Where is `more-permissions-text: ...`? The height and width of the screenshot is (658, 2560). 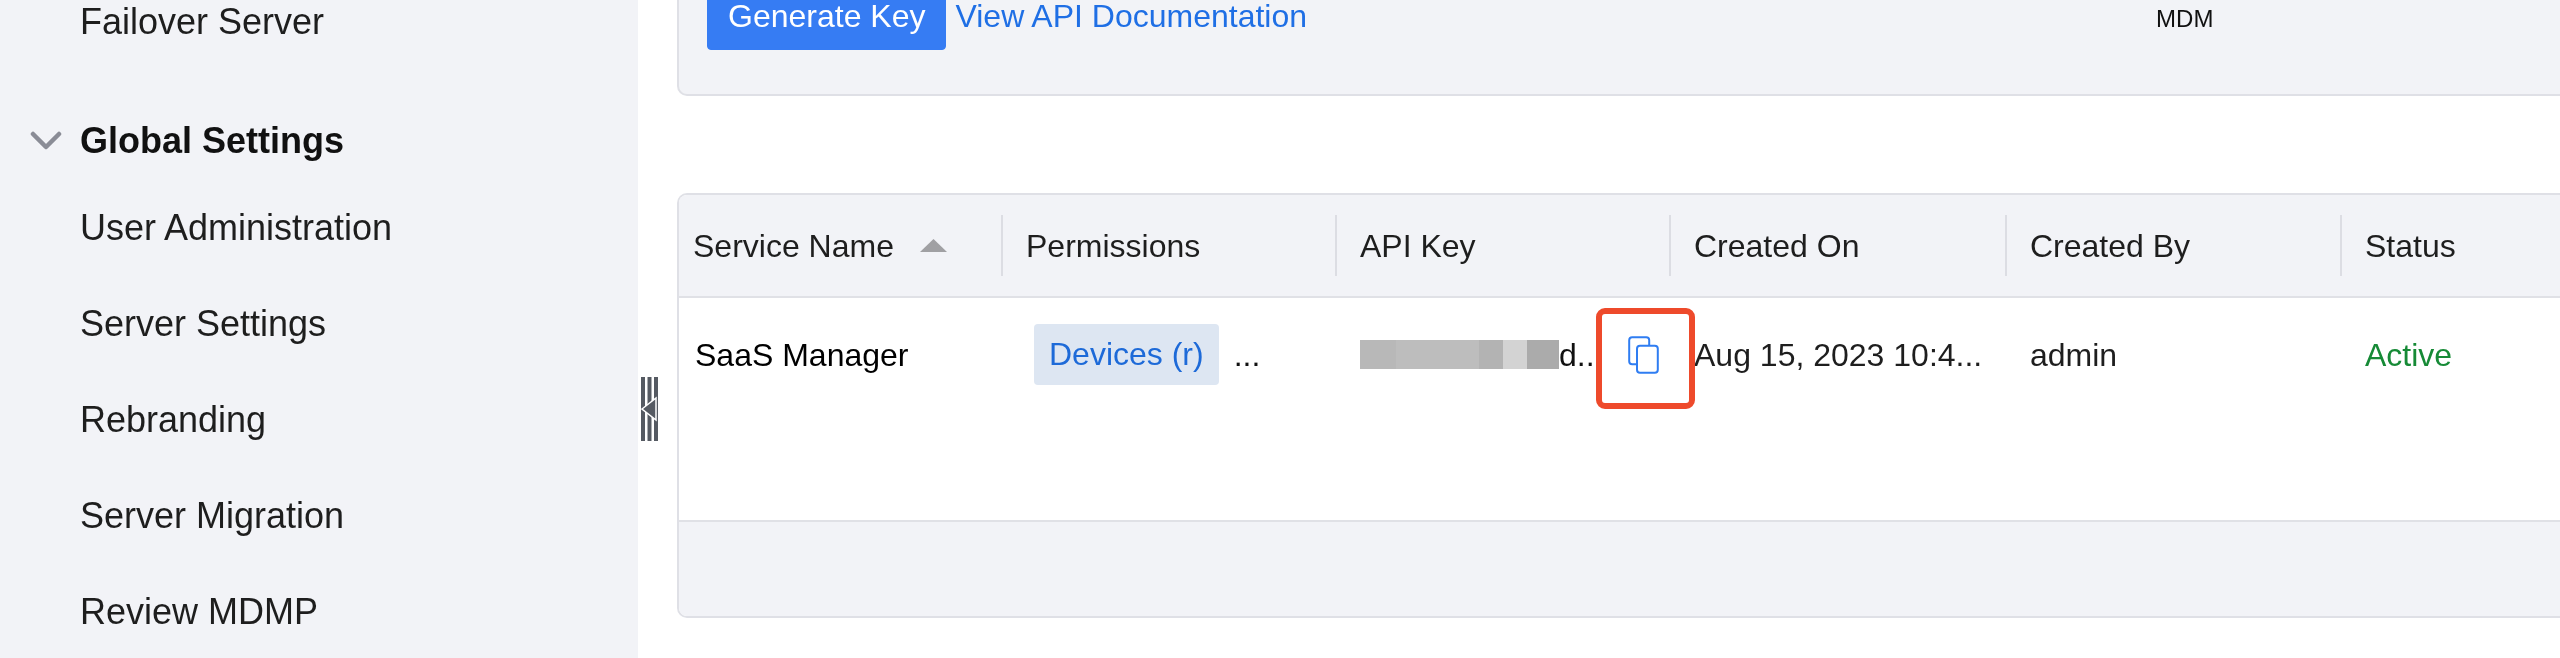 more-permissions-text: ... is located at coordinates (1247, 355).